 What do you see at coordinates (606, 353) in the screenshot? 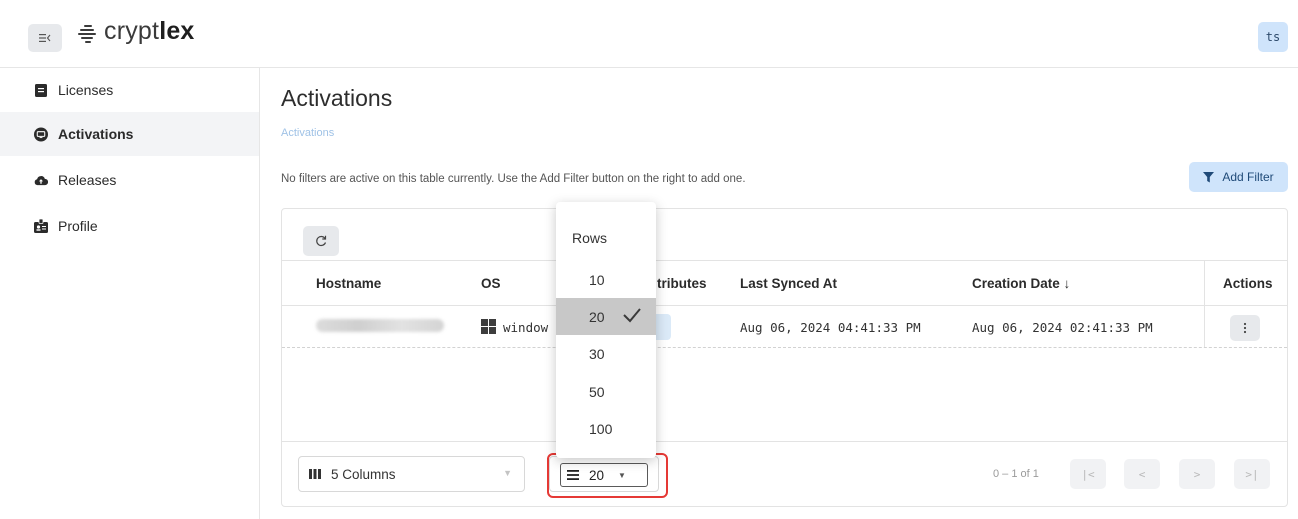
I see `rows-option-30: 30` at bounding box center [606, 353].